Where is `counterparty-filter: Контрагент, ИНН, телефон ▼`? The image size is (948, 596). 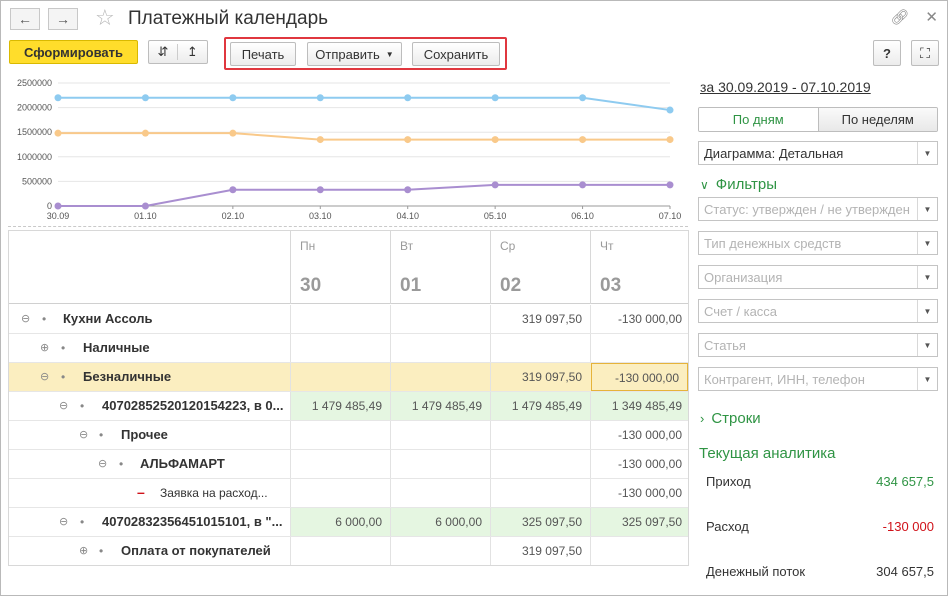
counterparty-filter: Контрагент, ИНН, телефон ▼ is located at coordinates (818, 379).